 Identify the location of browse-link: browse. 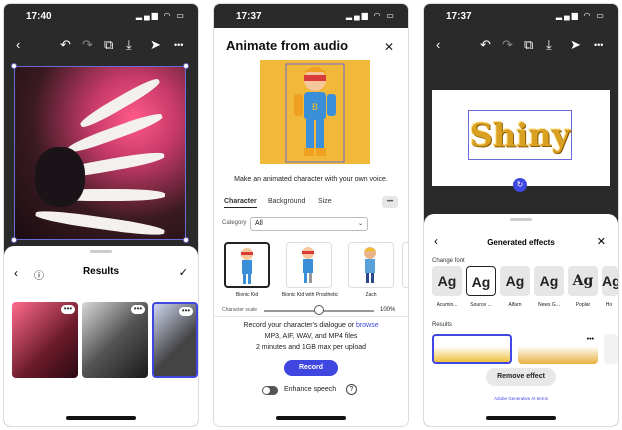
(367, 325).